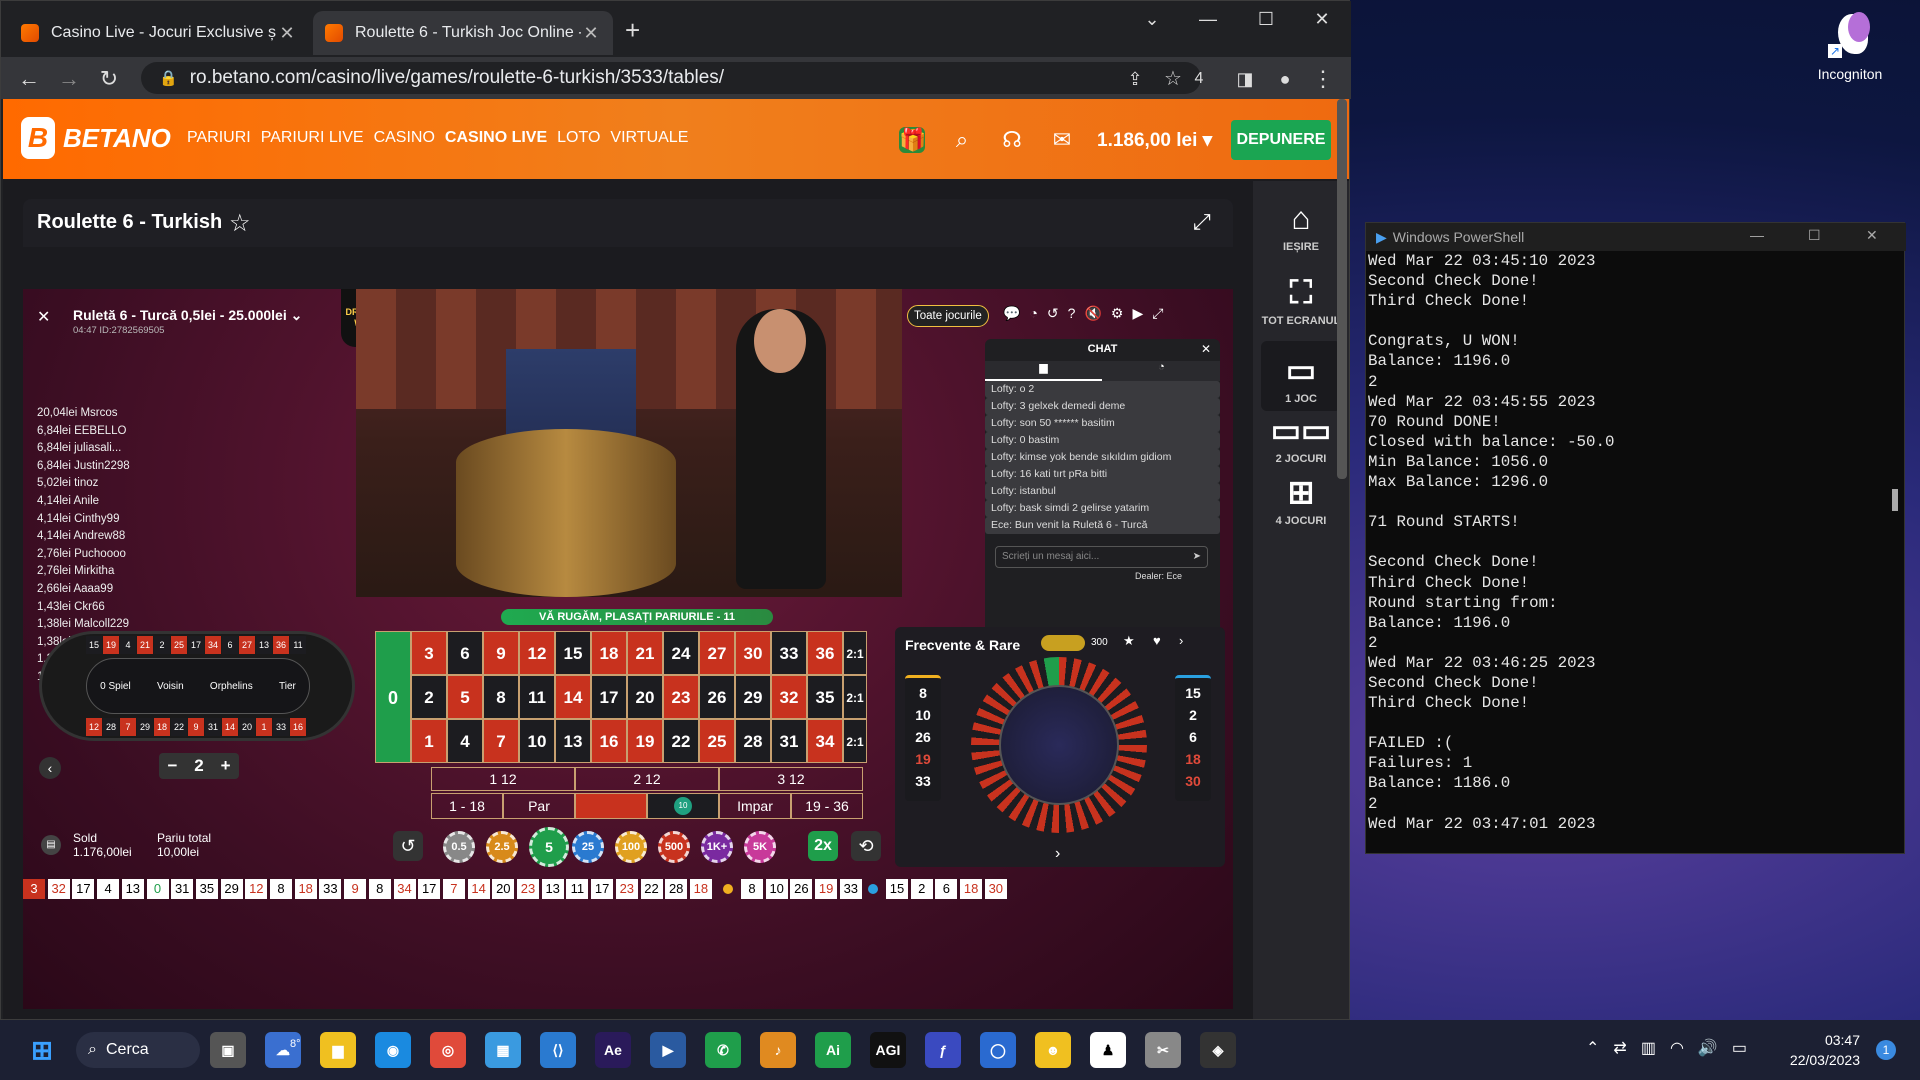 The image size is (1920, 1080). Describe the element at coordinates (1057, 854) in the screenshot. I see `stats-page-next-icon: ›` at that location.